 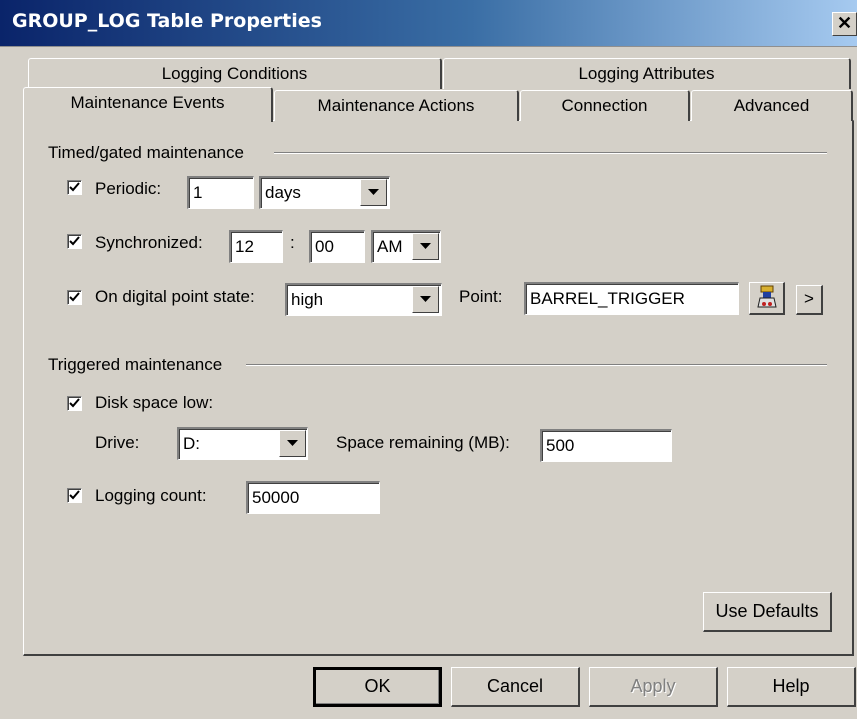 I want to click on point-label: Point:, so click(x=481, y=296).